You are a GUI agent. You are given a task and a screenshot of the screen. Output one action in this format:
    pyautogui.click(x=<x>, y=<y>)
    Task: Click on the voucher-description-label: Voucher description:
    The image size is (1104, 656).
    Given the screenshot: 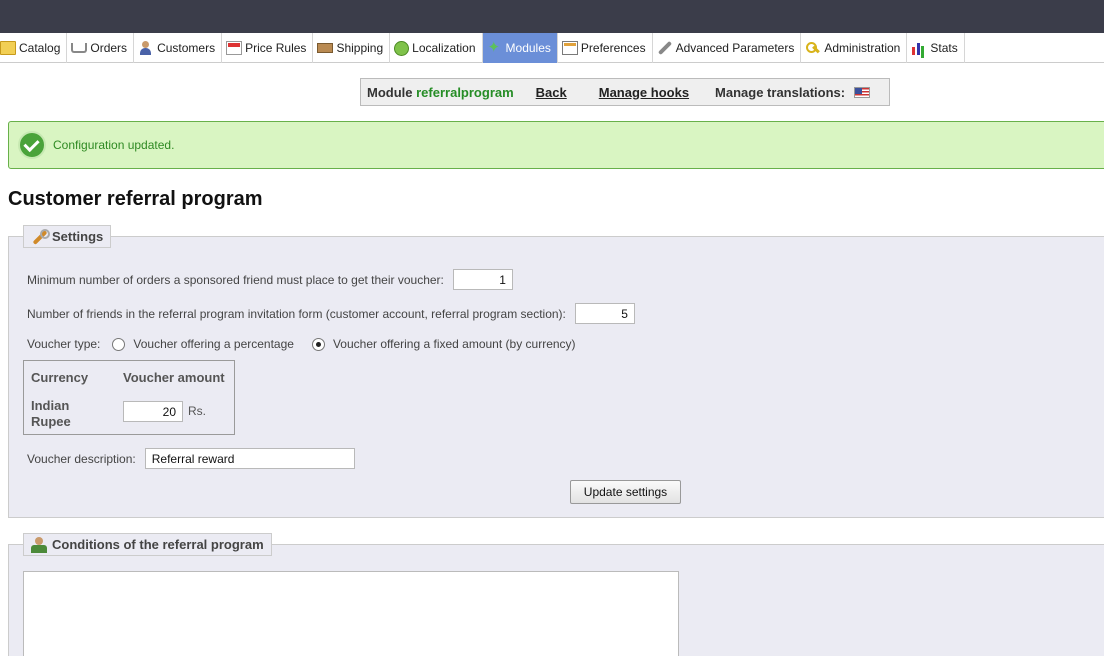 What is the action you would take?
    pyautogui.click(x=81, y=458)
    